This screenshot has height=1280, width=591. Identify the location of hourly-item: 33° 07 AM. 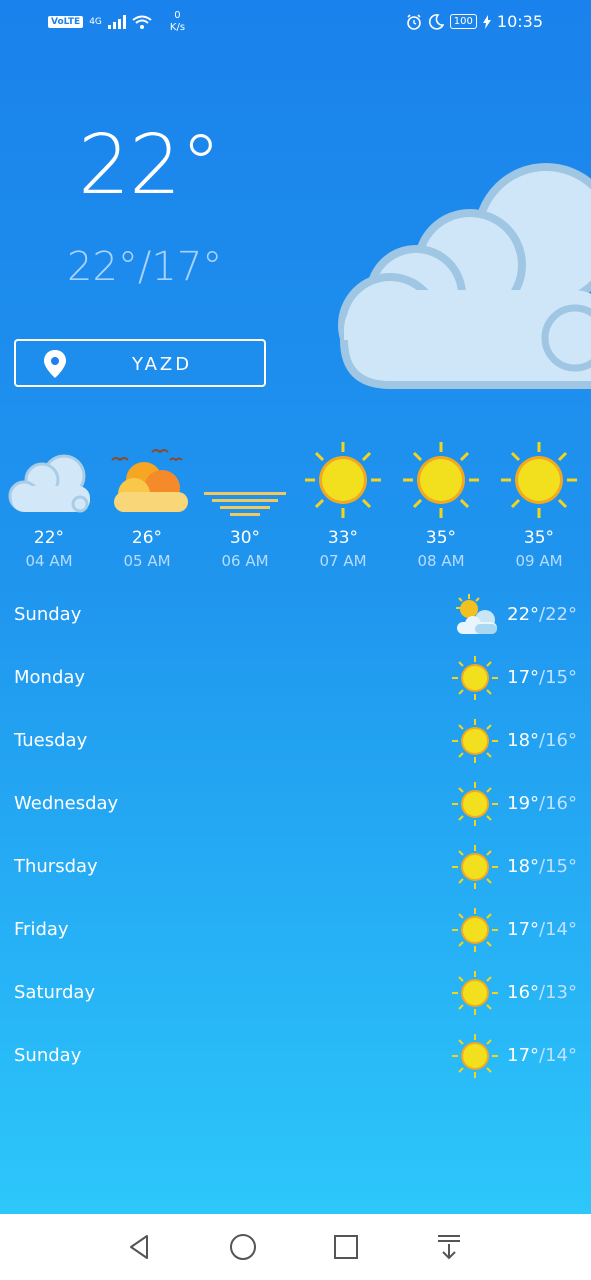
(343, 505).